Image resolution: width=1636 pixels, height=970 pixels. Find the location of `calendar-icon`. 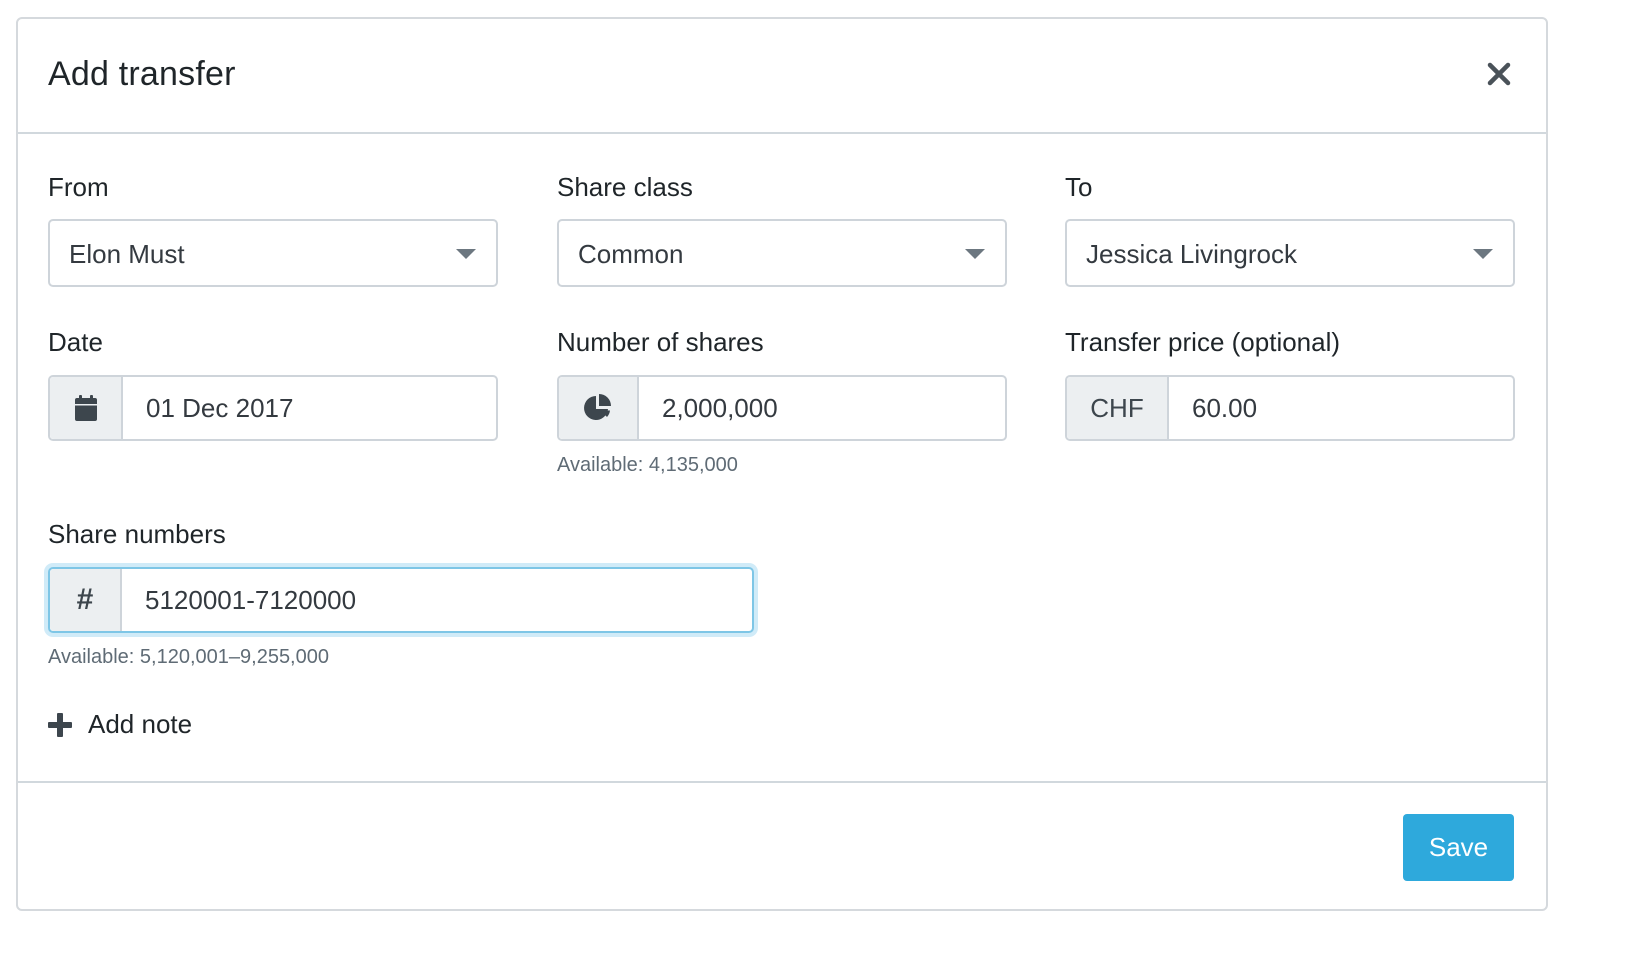

calendar-icon is located at coordinates (85, 408).